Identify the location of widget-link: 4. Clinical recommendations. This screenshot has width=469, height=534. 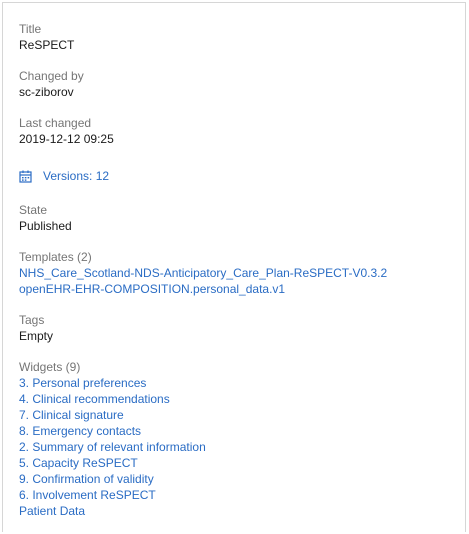
(238, 399).